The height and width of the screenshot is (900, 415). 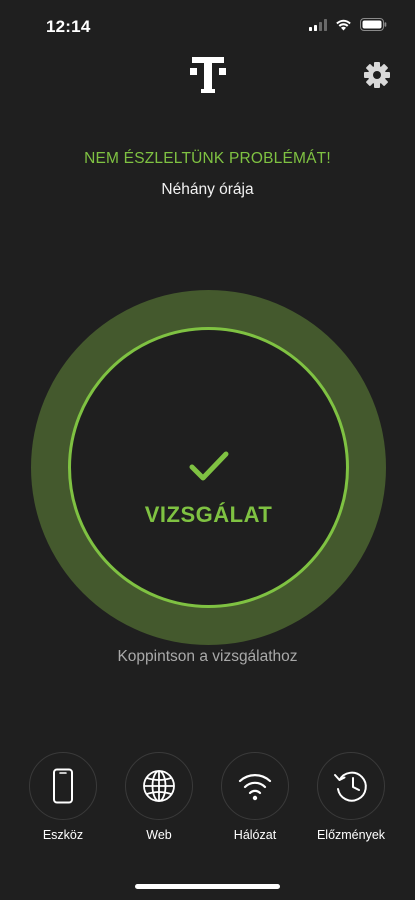 What do you see at coordinates (207, 189) in the screenshot?
I see `scan-status-subtitle: Néhány órája` at bounding box center [207, 189].